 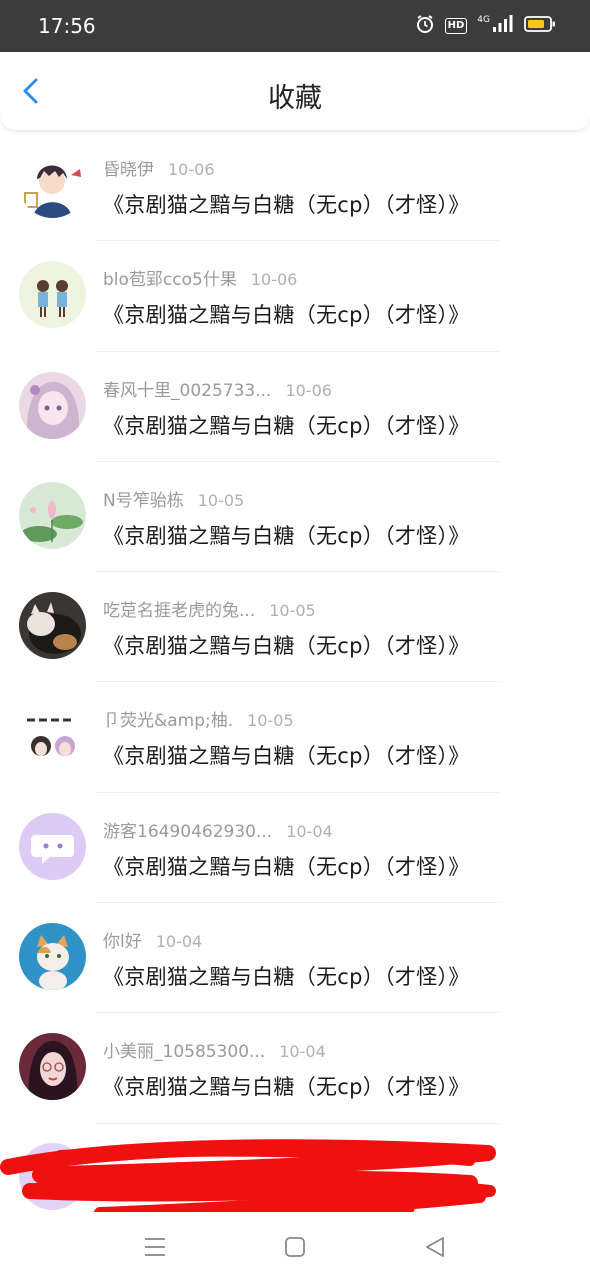 What do you see at coordinates (159, 167) in the screenshot?
I see `item-meta: 昏晓伊 10-06` at bounding box center [159, 167].